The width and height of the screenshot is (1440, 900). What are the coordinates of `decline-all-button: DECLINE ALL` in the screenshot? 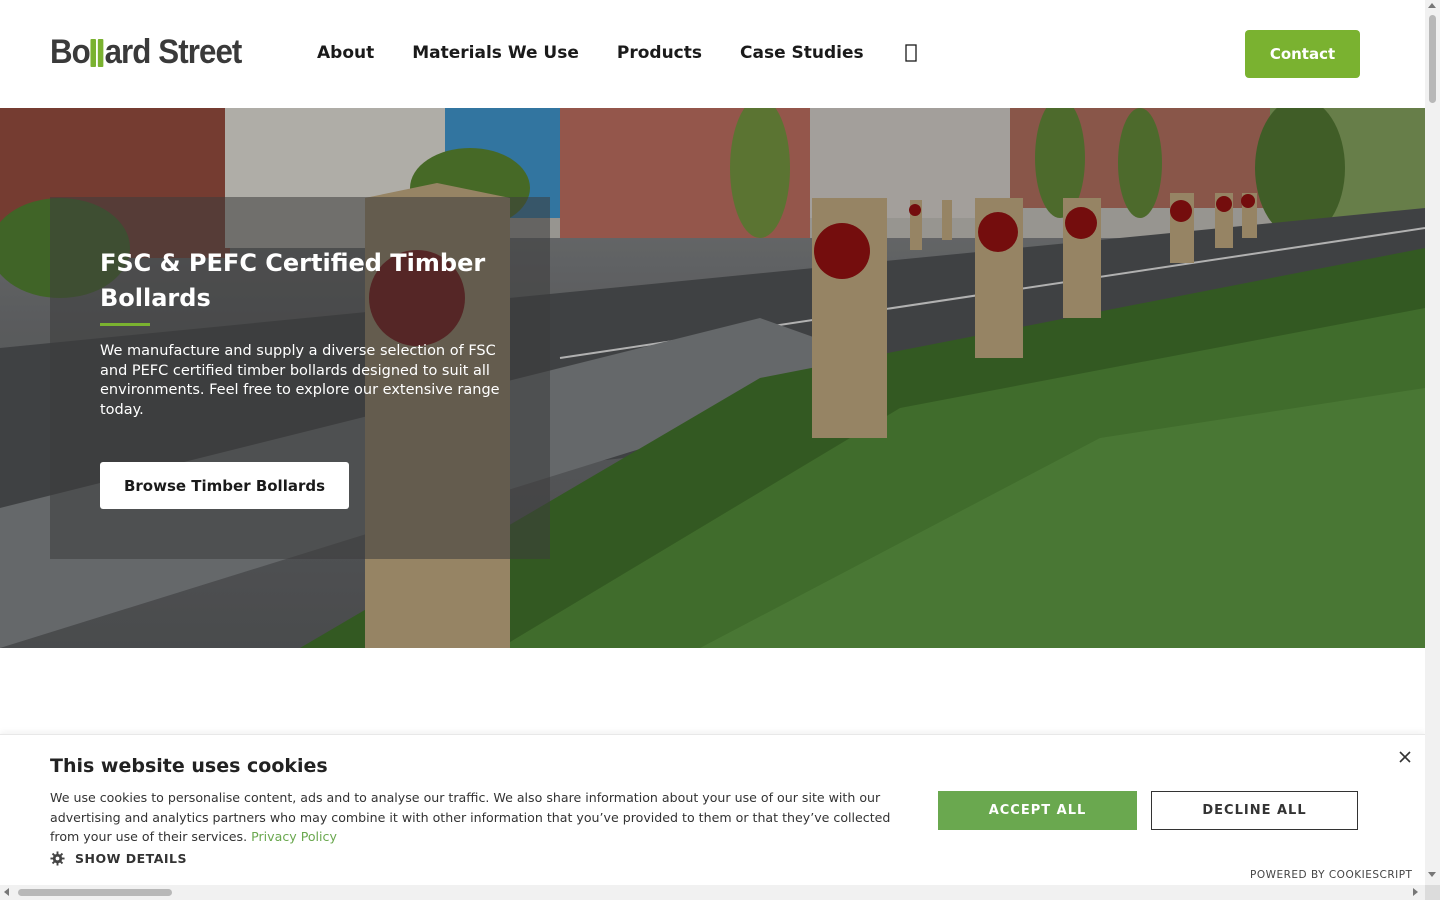 It's located at (1254, 810).